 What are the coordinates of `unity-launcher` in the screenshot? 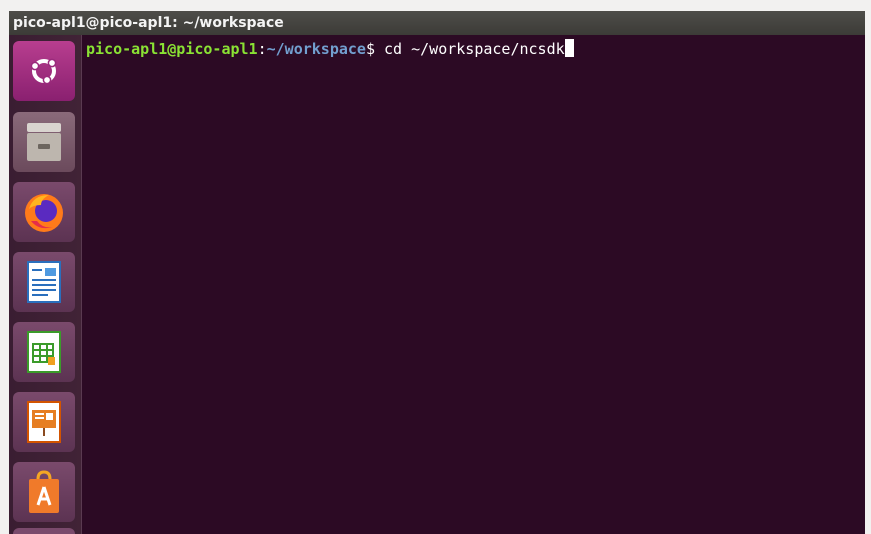 It's located at (45, 284).